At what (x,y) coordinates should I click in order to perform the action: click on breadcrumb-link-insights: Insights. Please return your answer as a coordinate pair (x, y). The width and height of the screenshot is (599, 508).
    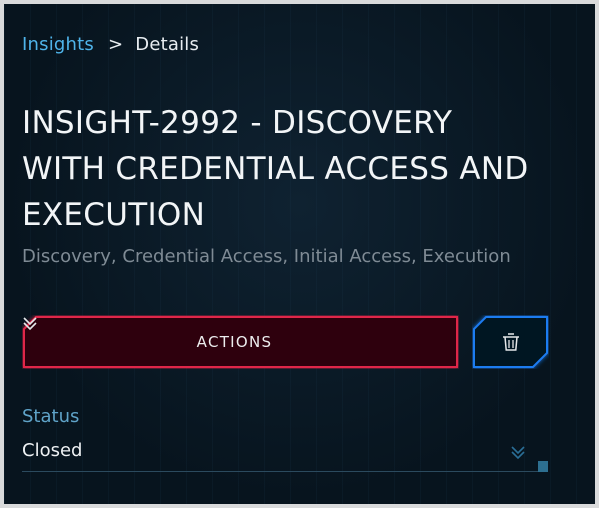
    Looking at the image, I should click on (58, 44).